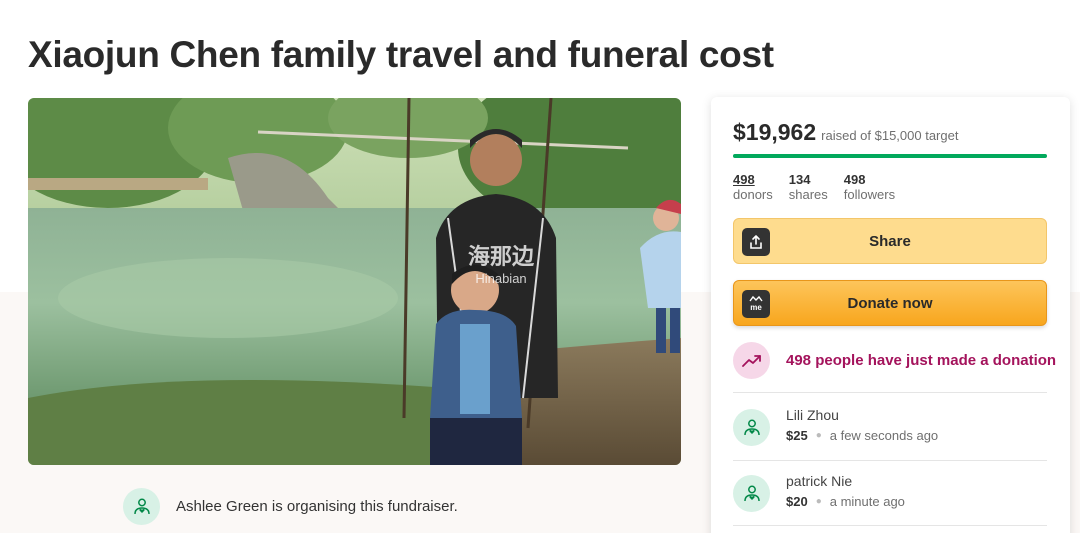  I want to click on stat-followers-count: 498, so click(854, 179).